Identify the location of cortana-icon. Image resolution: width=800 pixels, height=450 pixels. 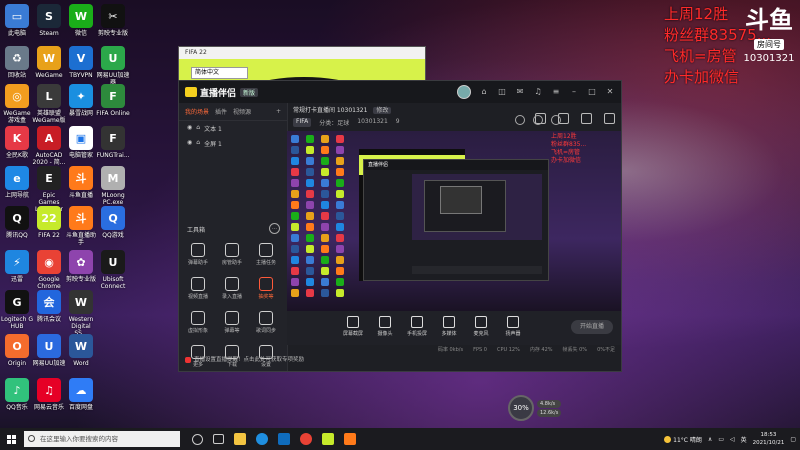
(197, 439).